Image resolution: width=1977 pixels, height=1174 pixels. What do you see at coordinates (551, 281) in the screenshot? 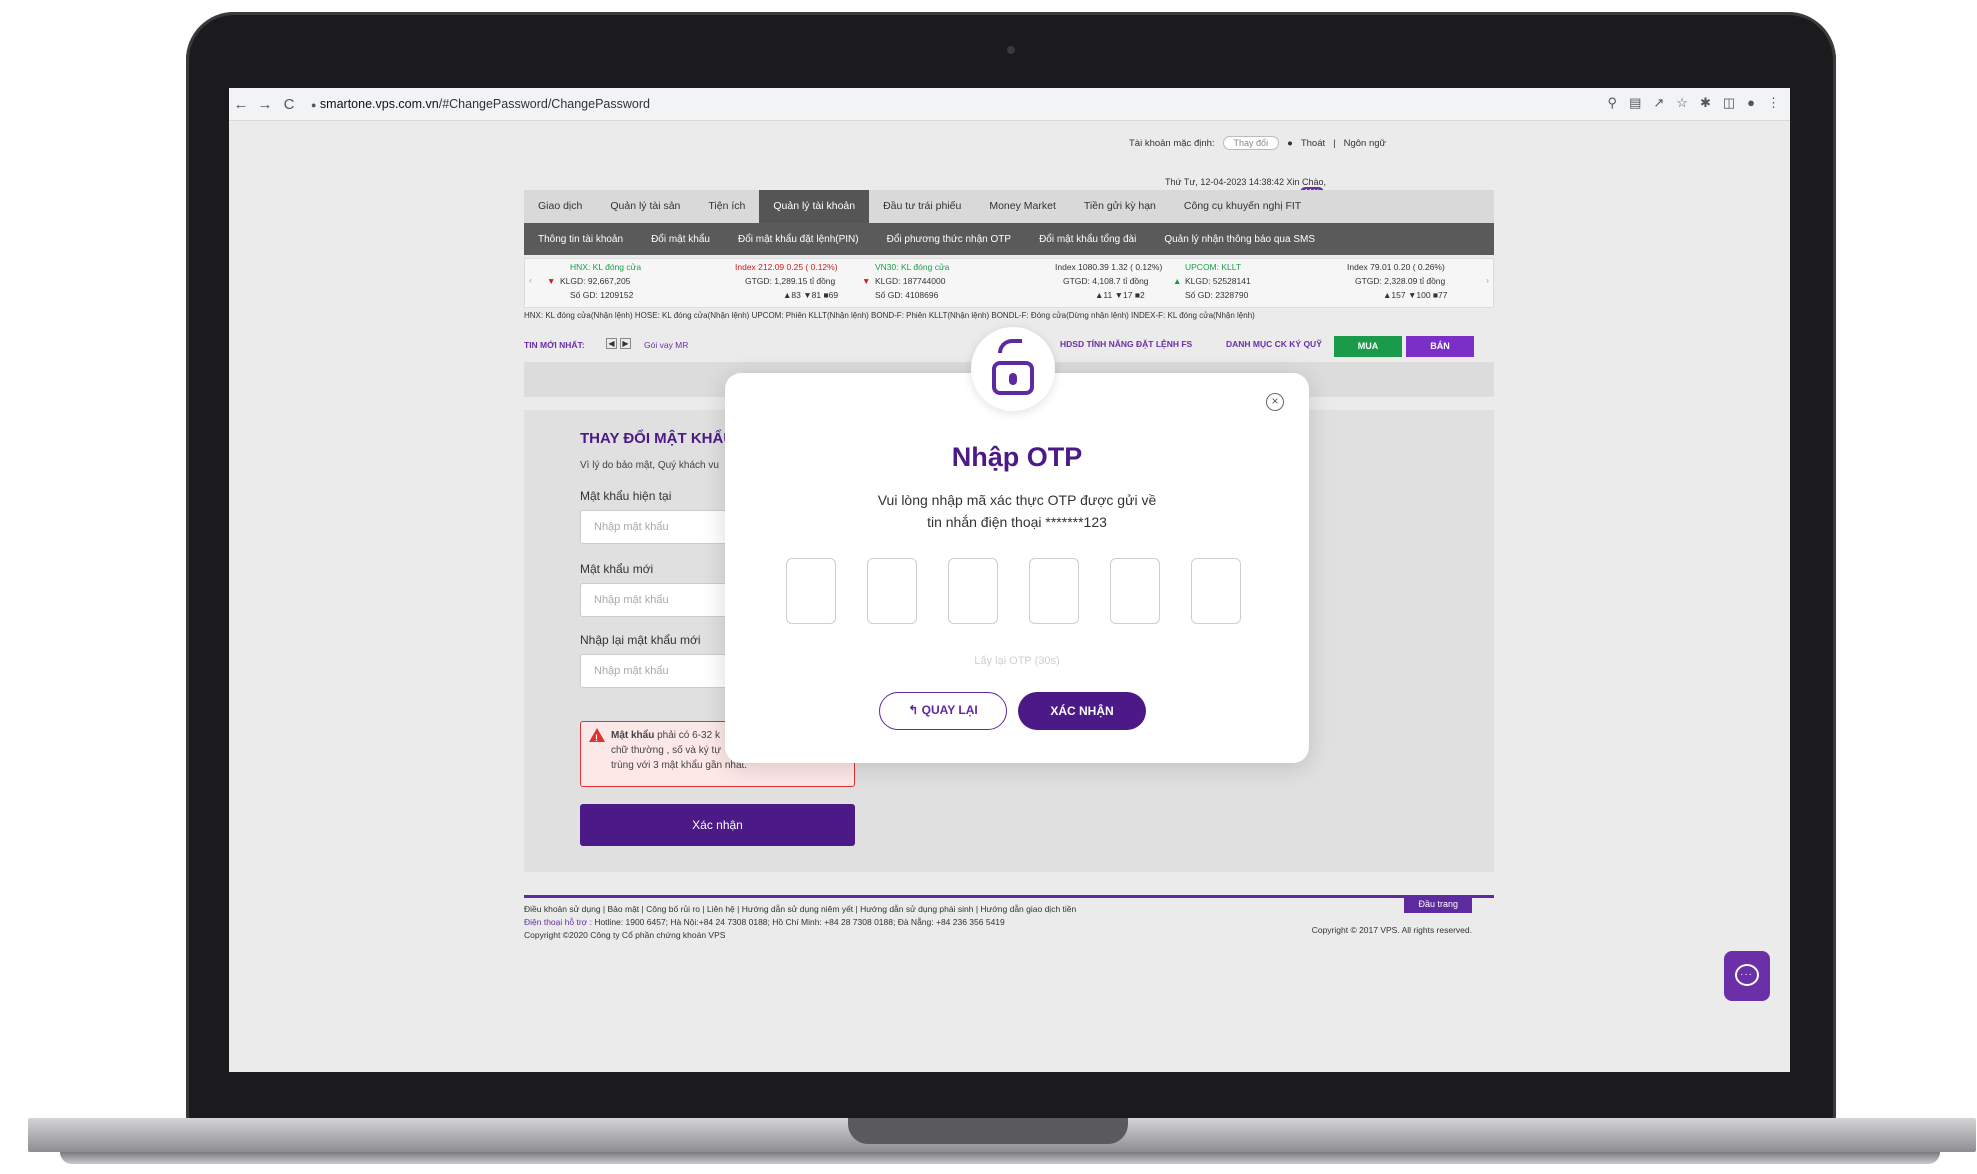
I see `hnx-down-icon: ▼` at bounding box center [551, 281].